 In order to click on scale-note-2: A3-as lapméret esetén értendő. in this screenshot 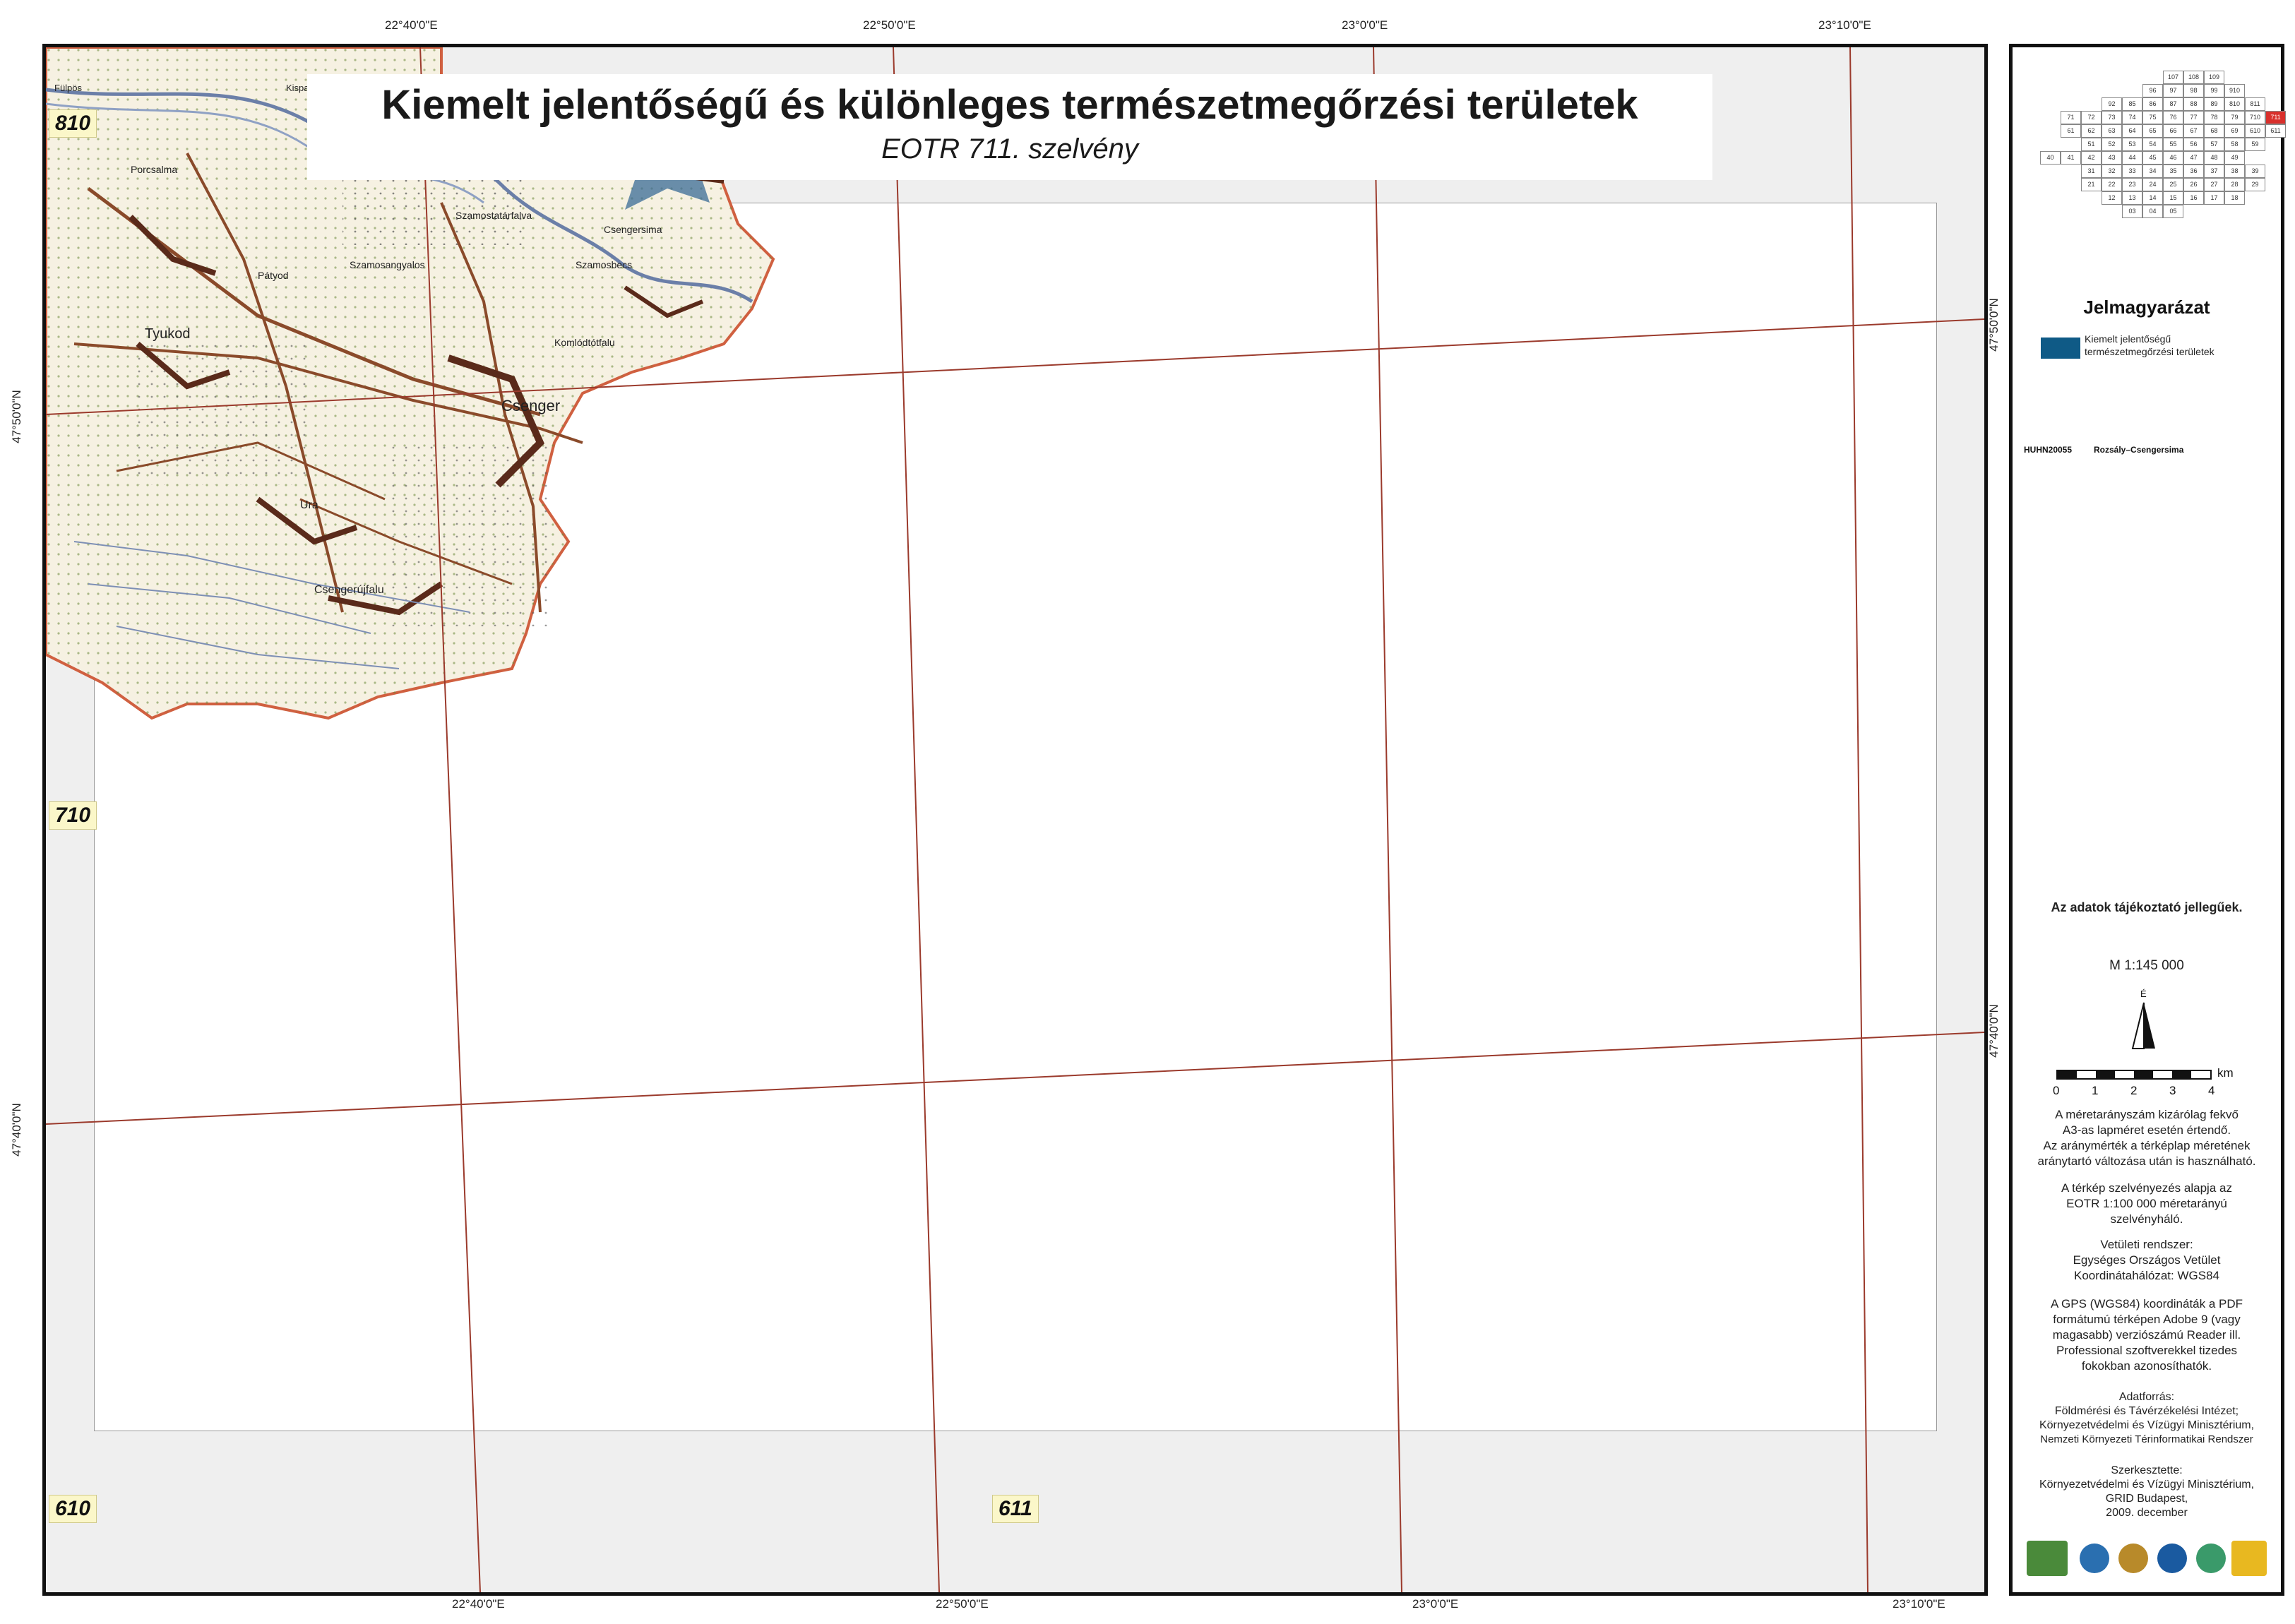, I will do `click(2146, 1130)`.